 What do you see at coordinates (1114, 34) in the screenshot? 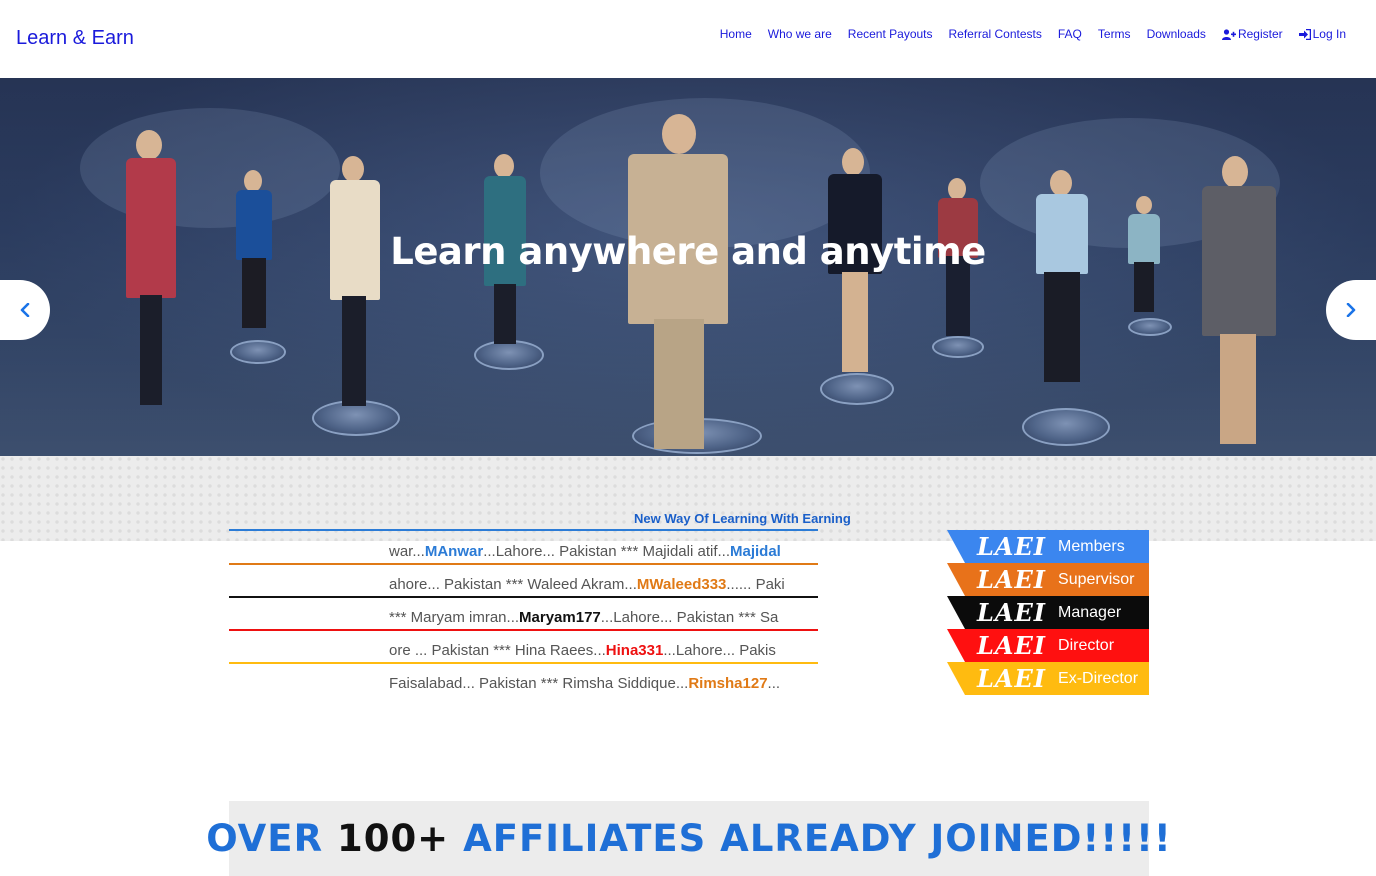
I see `nav-terms: Terms` at bounding box center [1114, 34].